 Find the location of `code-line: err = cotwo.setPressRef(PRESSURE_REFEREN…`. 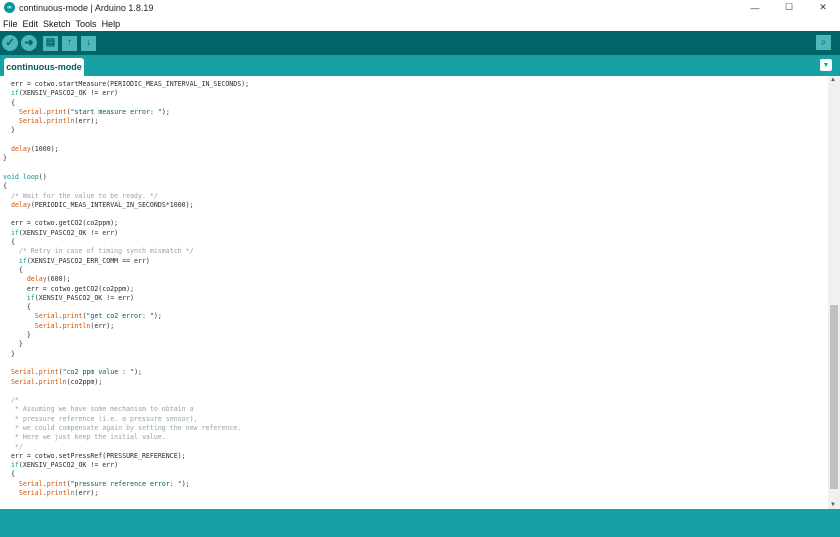

code-line: err = cotwo.setPressRef(PRESSURE_REFEREN… is located at coordinates (94, 455).